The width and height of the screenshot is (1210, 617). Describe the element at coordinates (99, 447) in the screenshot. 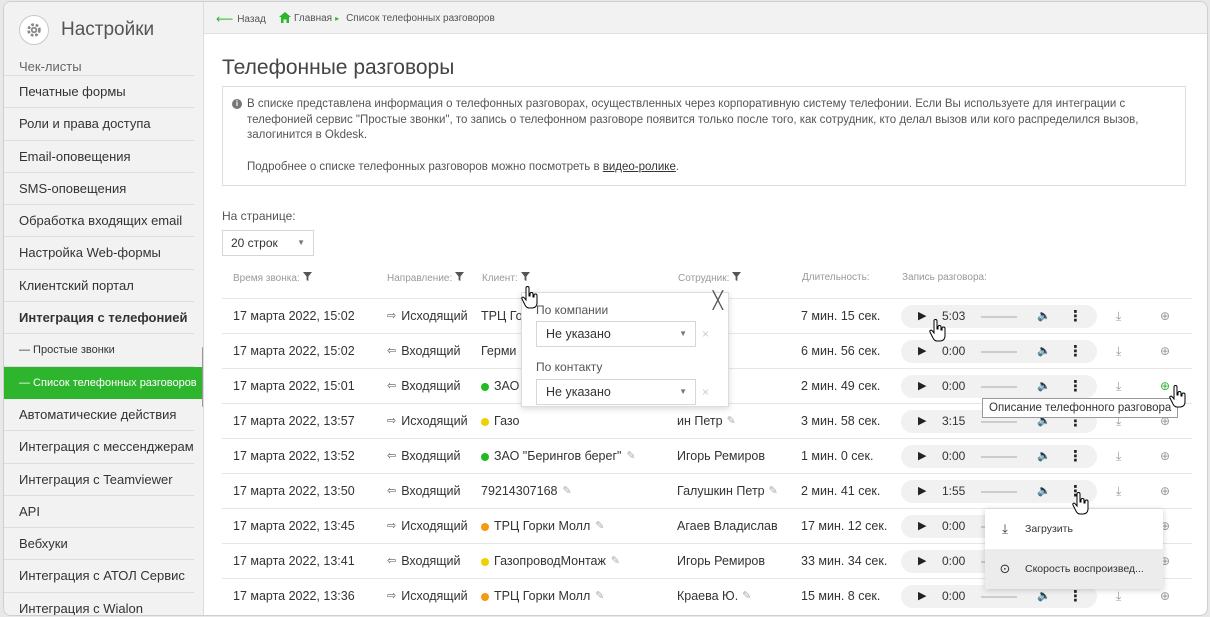

I see `sidebar-item: Интеграция с мессенджерами` at that location.